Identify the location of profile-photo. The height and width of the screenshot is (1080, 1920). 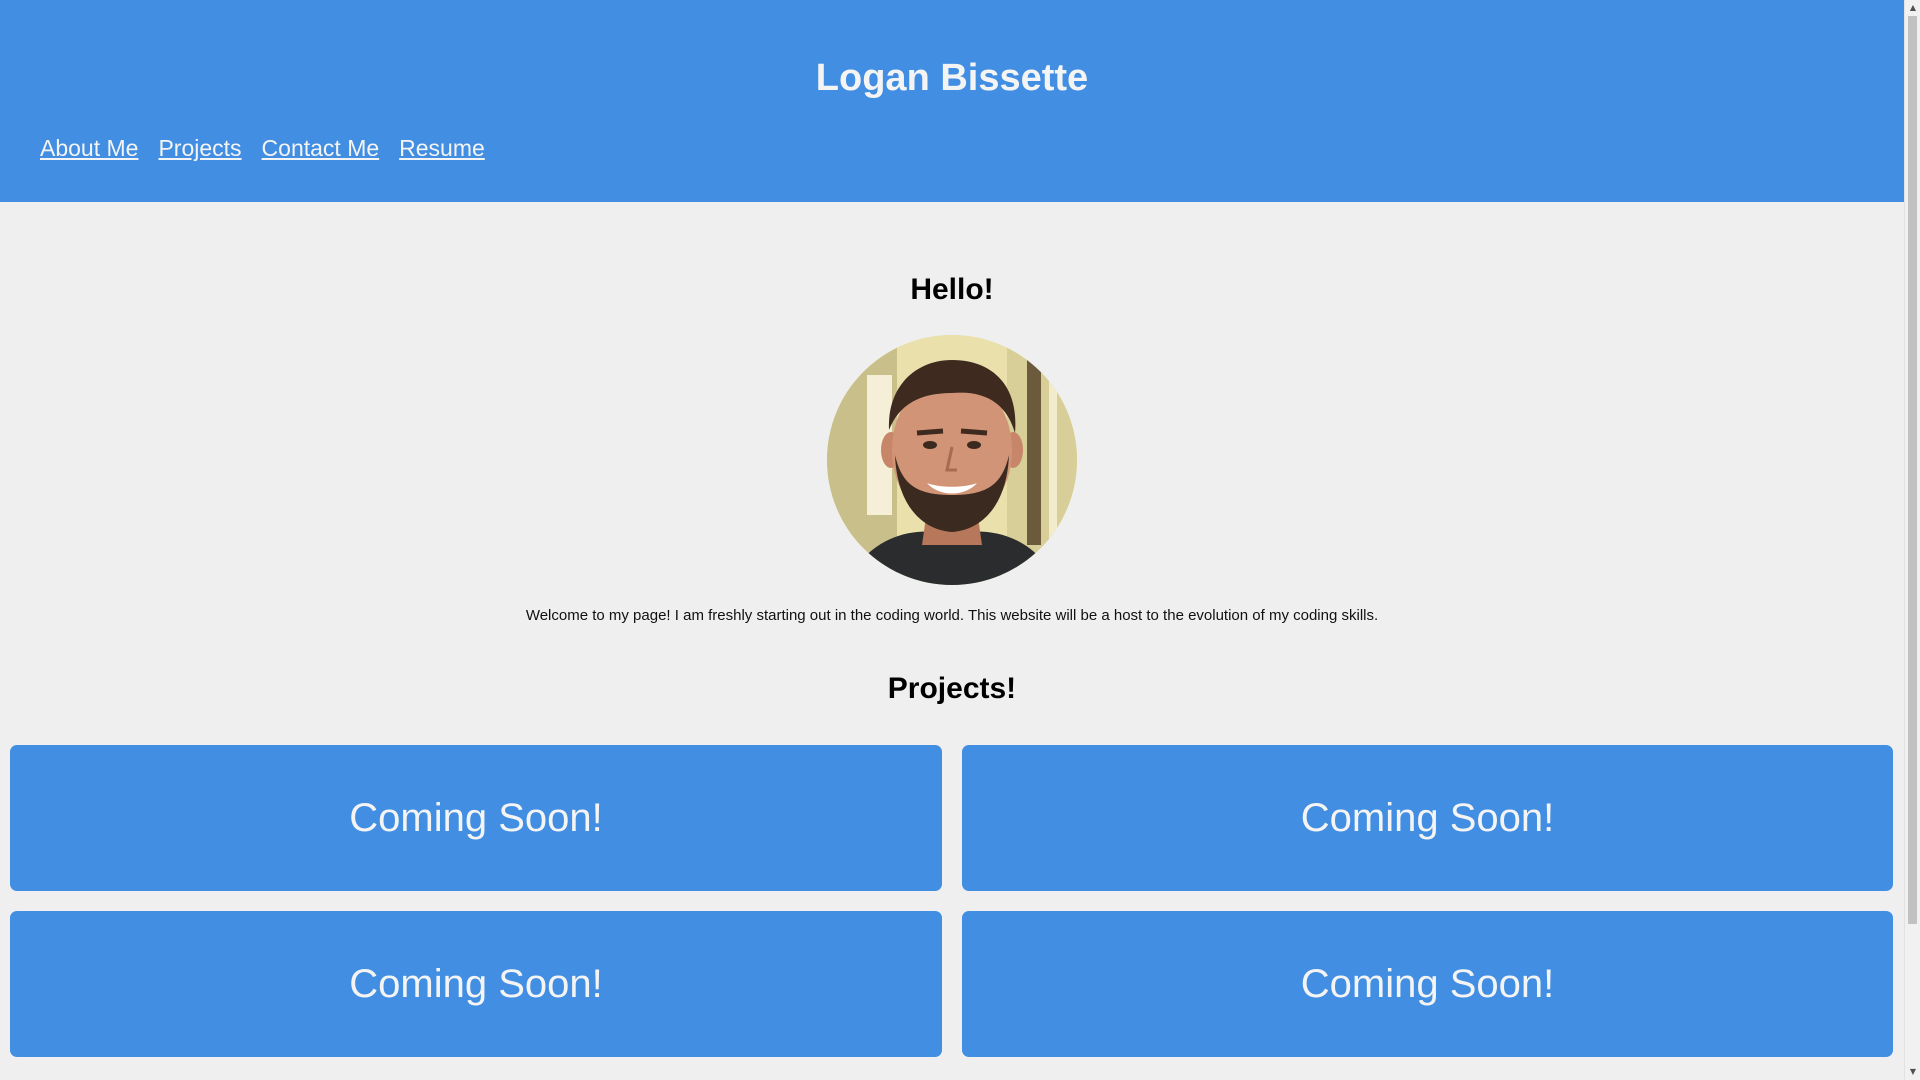
(952, 460).